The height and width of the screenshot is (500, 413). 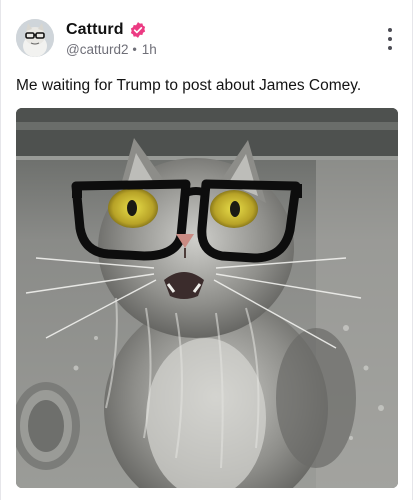 What do you see at coordinates (206, 33) in the screenshot?
I see `post-header: Catturd @catturd2 • 1h` at bounding box center [206, 33].